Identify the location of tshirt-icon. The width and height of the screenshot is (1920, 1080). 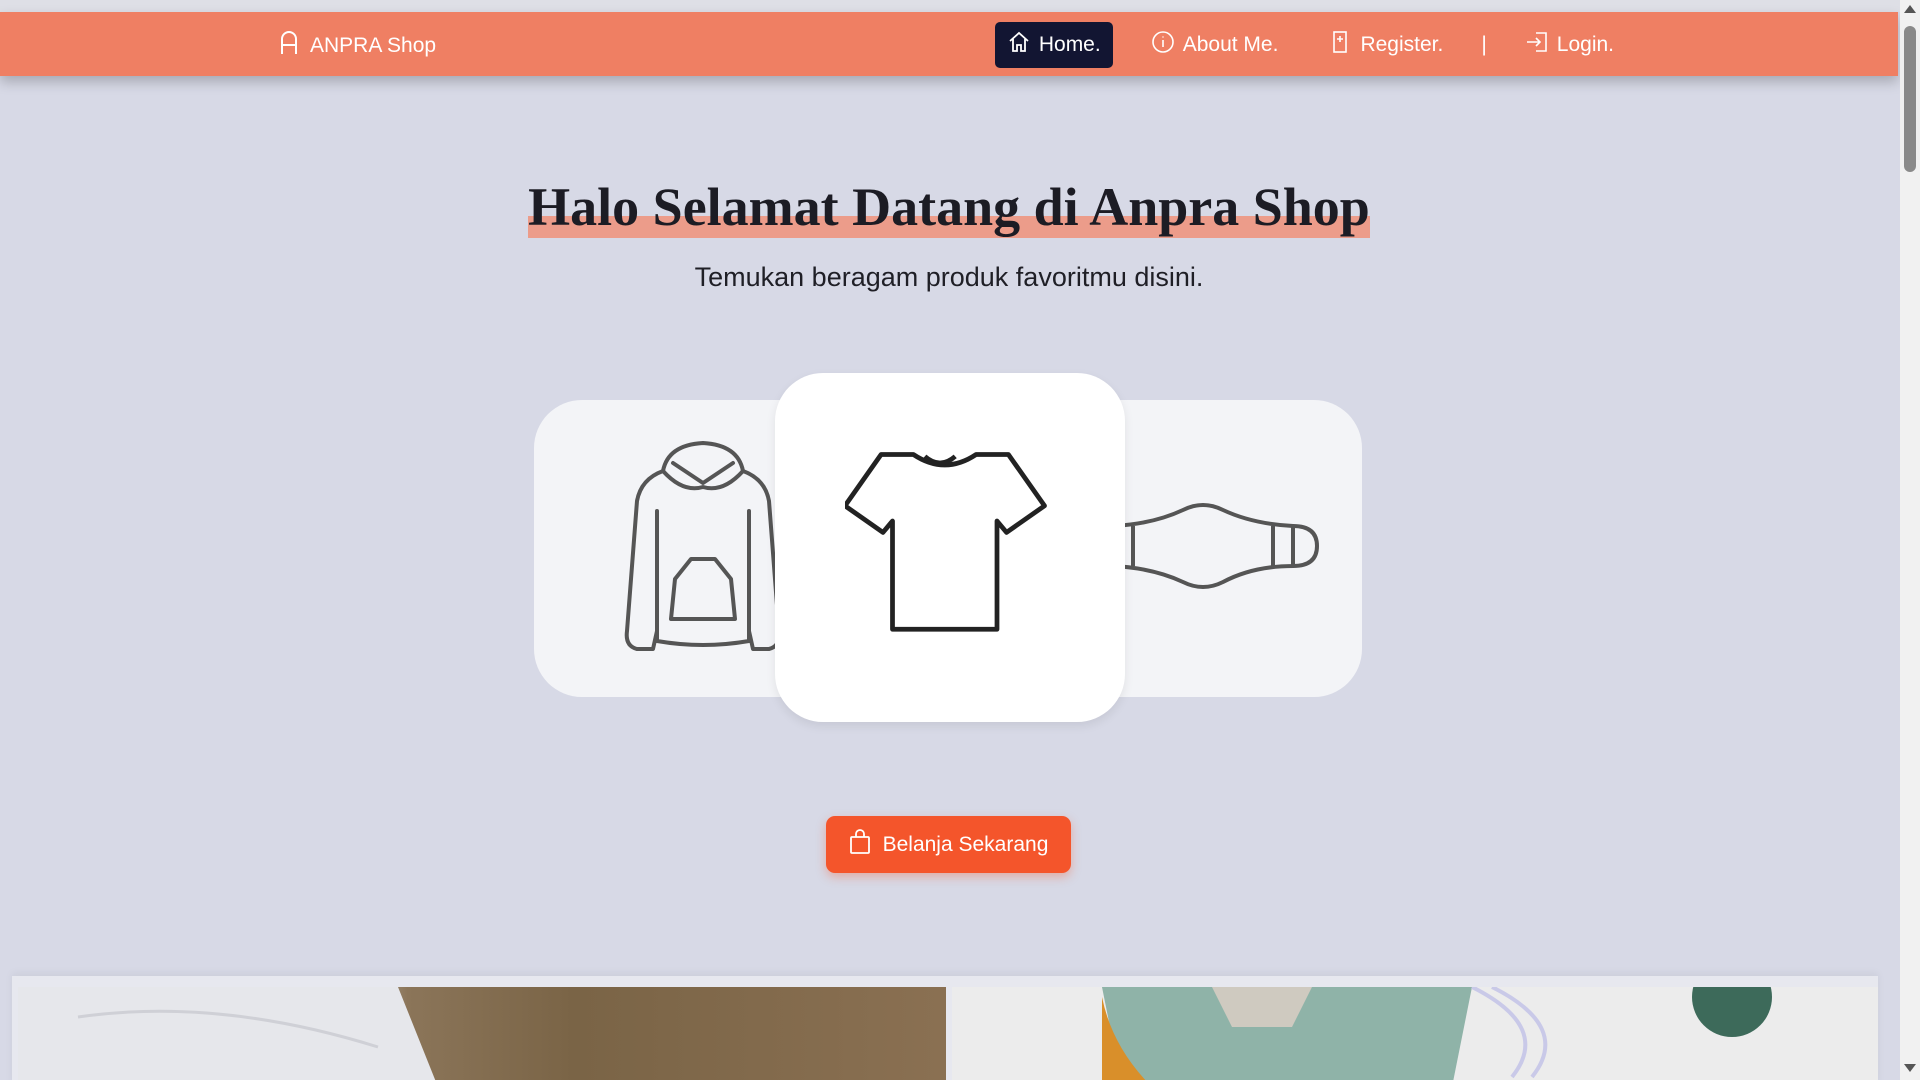
(948, 547).